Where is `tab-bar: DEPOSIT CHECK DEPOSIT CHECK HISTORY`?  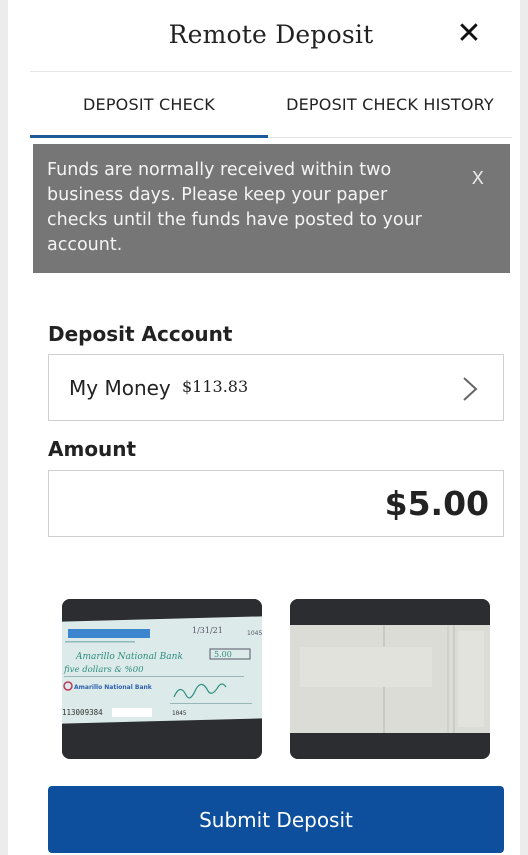
tab-bar: DEPOSIT CHECK DEPOSIT CHECK HISTORY is located at coordinates (271, 105).